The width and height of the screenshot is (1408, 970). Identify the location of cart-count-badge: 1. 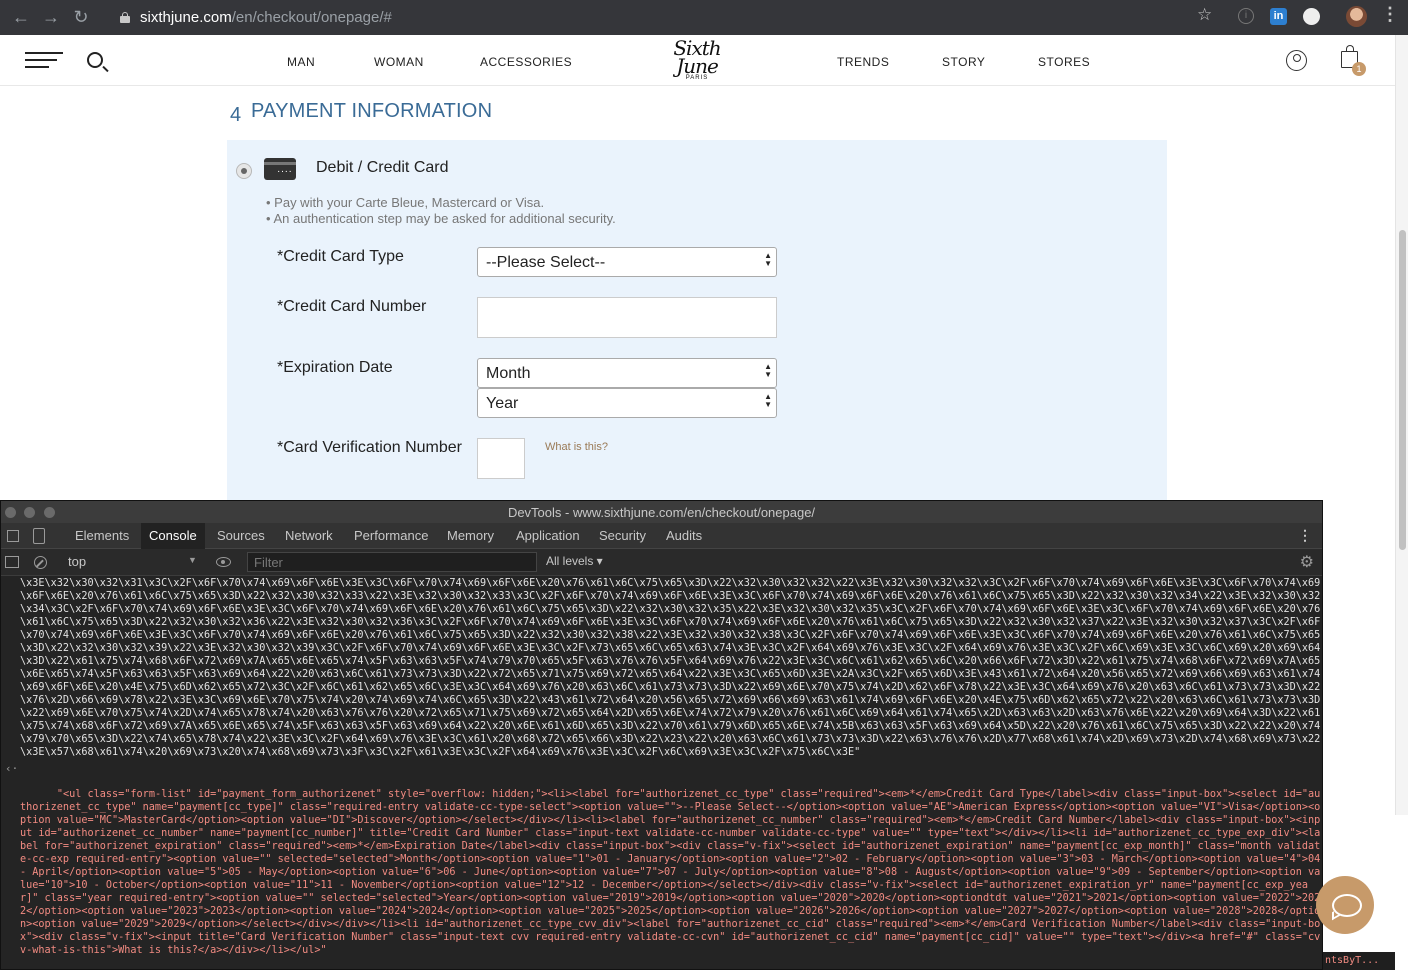
(1359, 69).